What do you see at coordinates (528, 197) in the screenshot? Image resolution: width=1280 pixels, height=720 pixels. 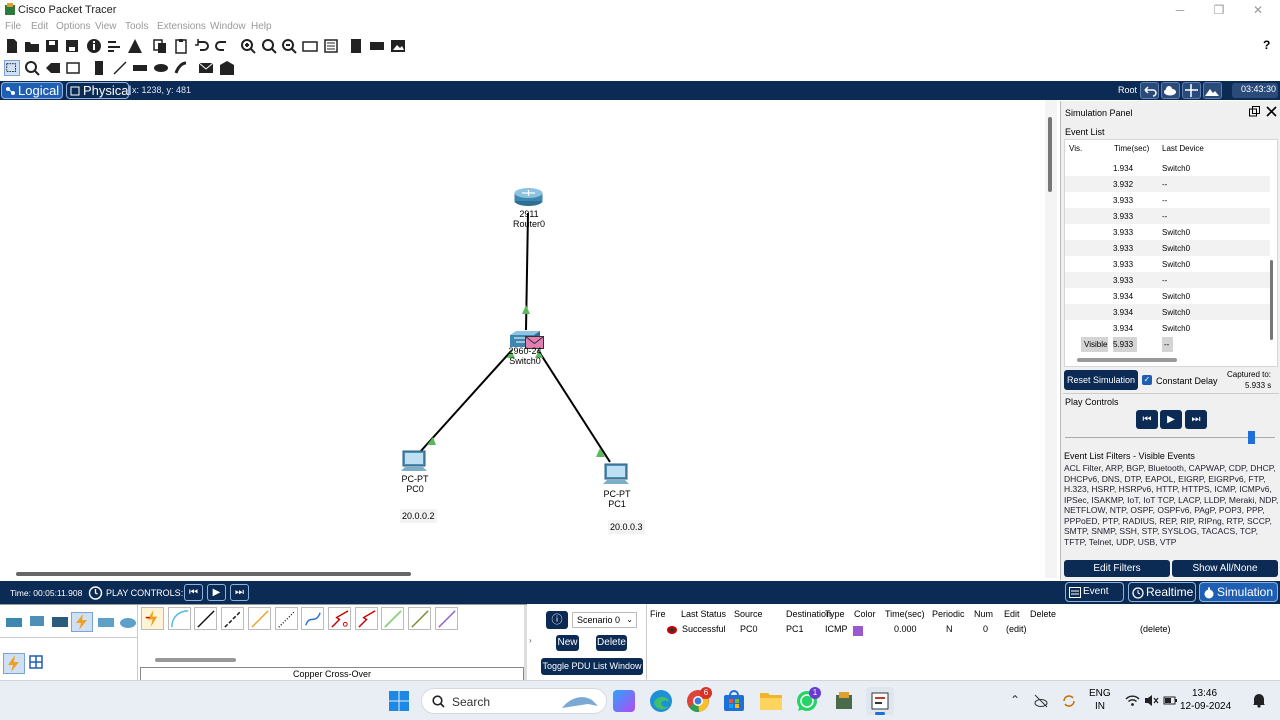 I see `router-icon` at bounding box center [528, 197].